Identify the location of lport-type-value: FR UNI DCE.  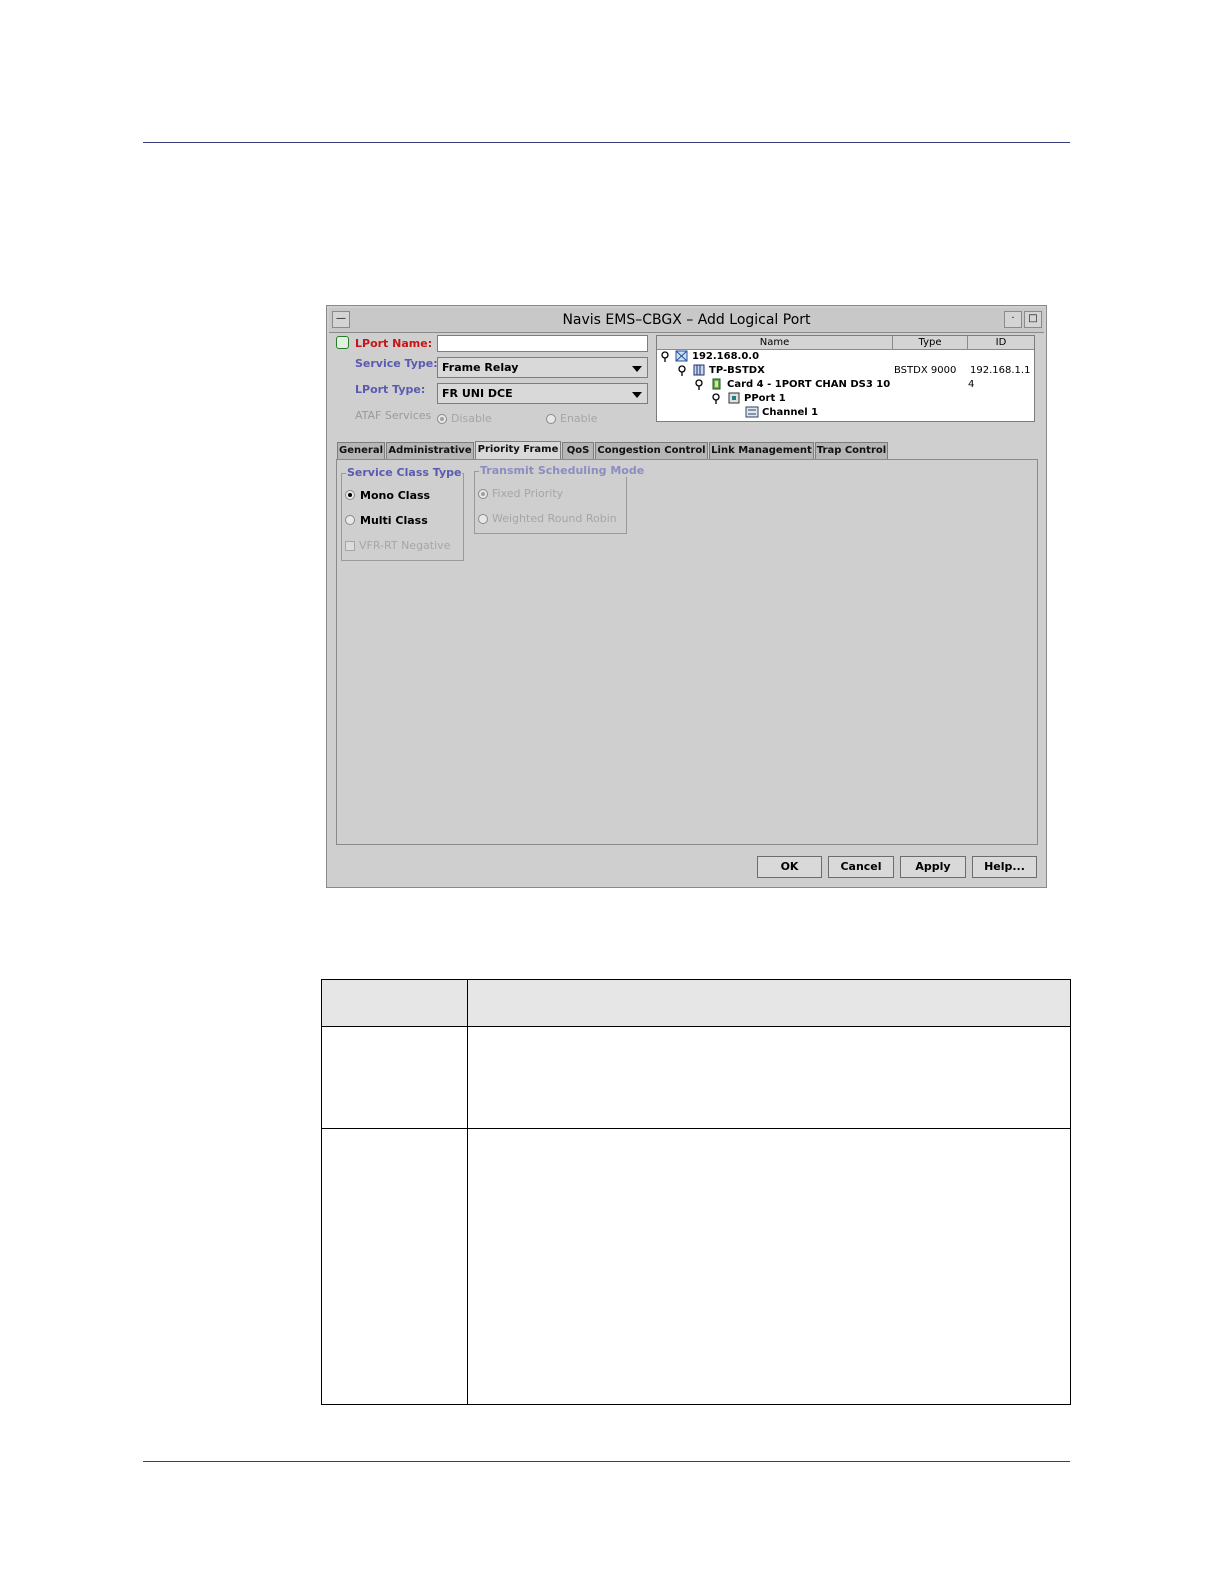
(477, 393).